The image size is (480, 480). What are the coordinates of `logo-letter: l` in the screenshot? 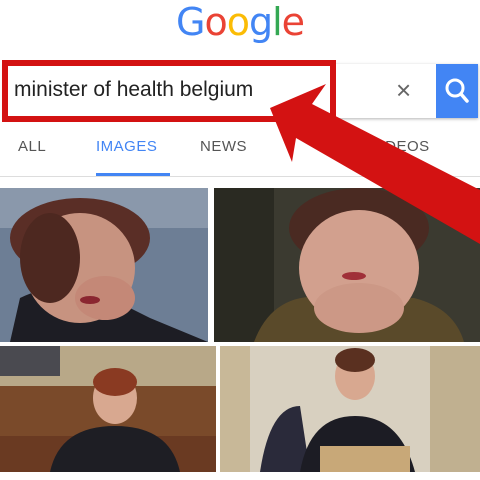 It's located at (277, 22).